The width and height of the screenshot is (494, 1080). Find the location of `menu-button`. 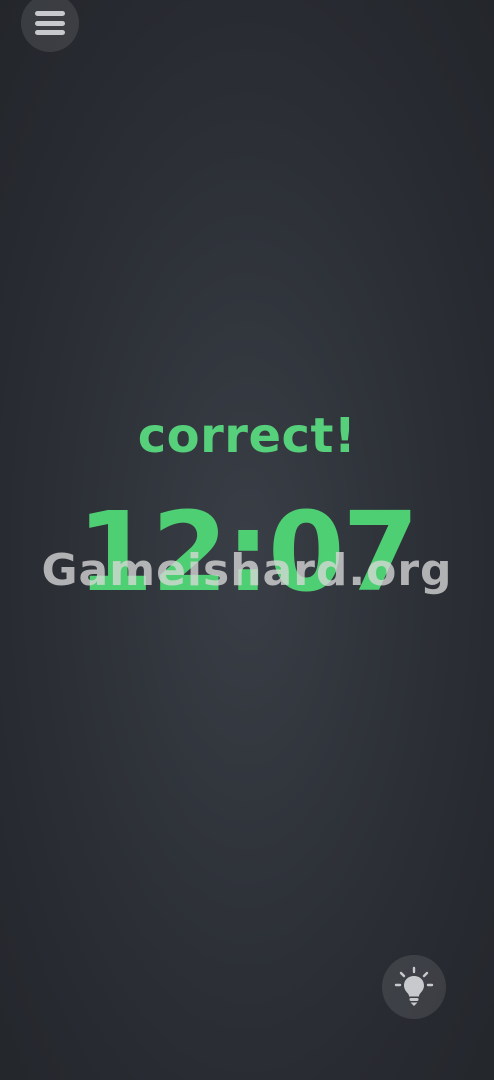

menu-button is located at coordinates (50, 26).